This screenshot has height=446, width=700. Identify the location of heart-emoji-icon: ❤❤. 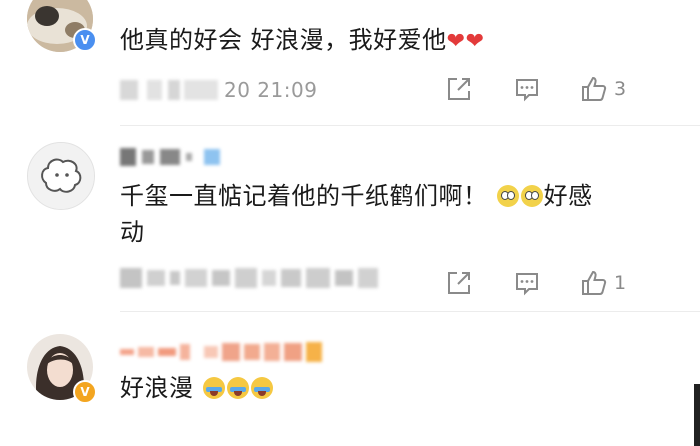
(465, 41).